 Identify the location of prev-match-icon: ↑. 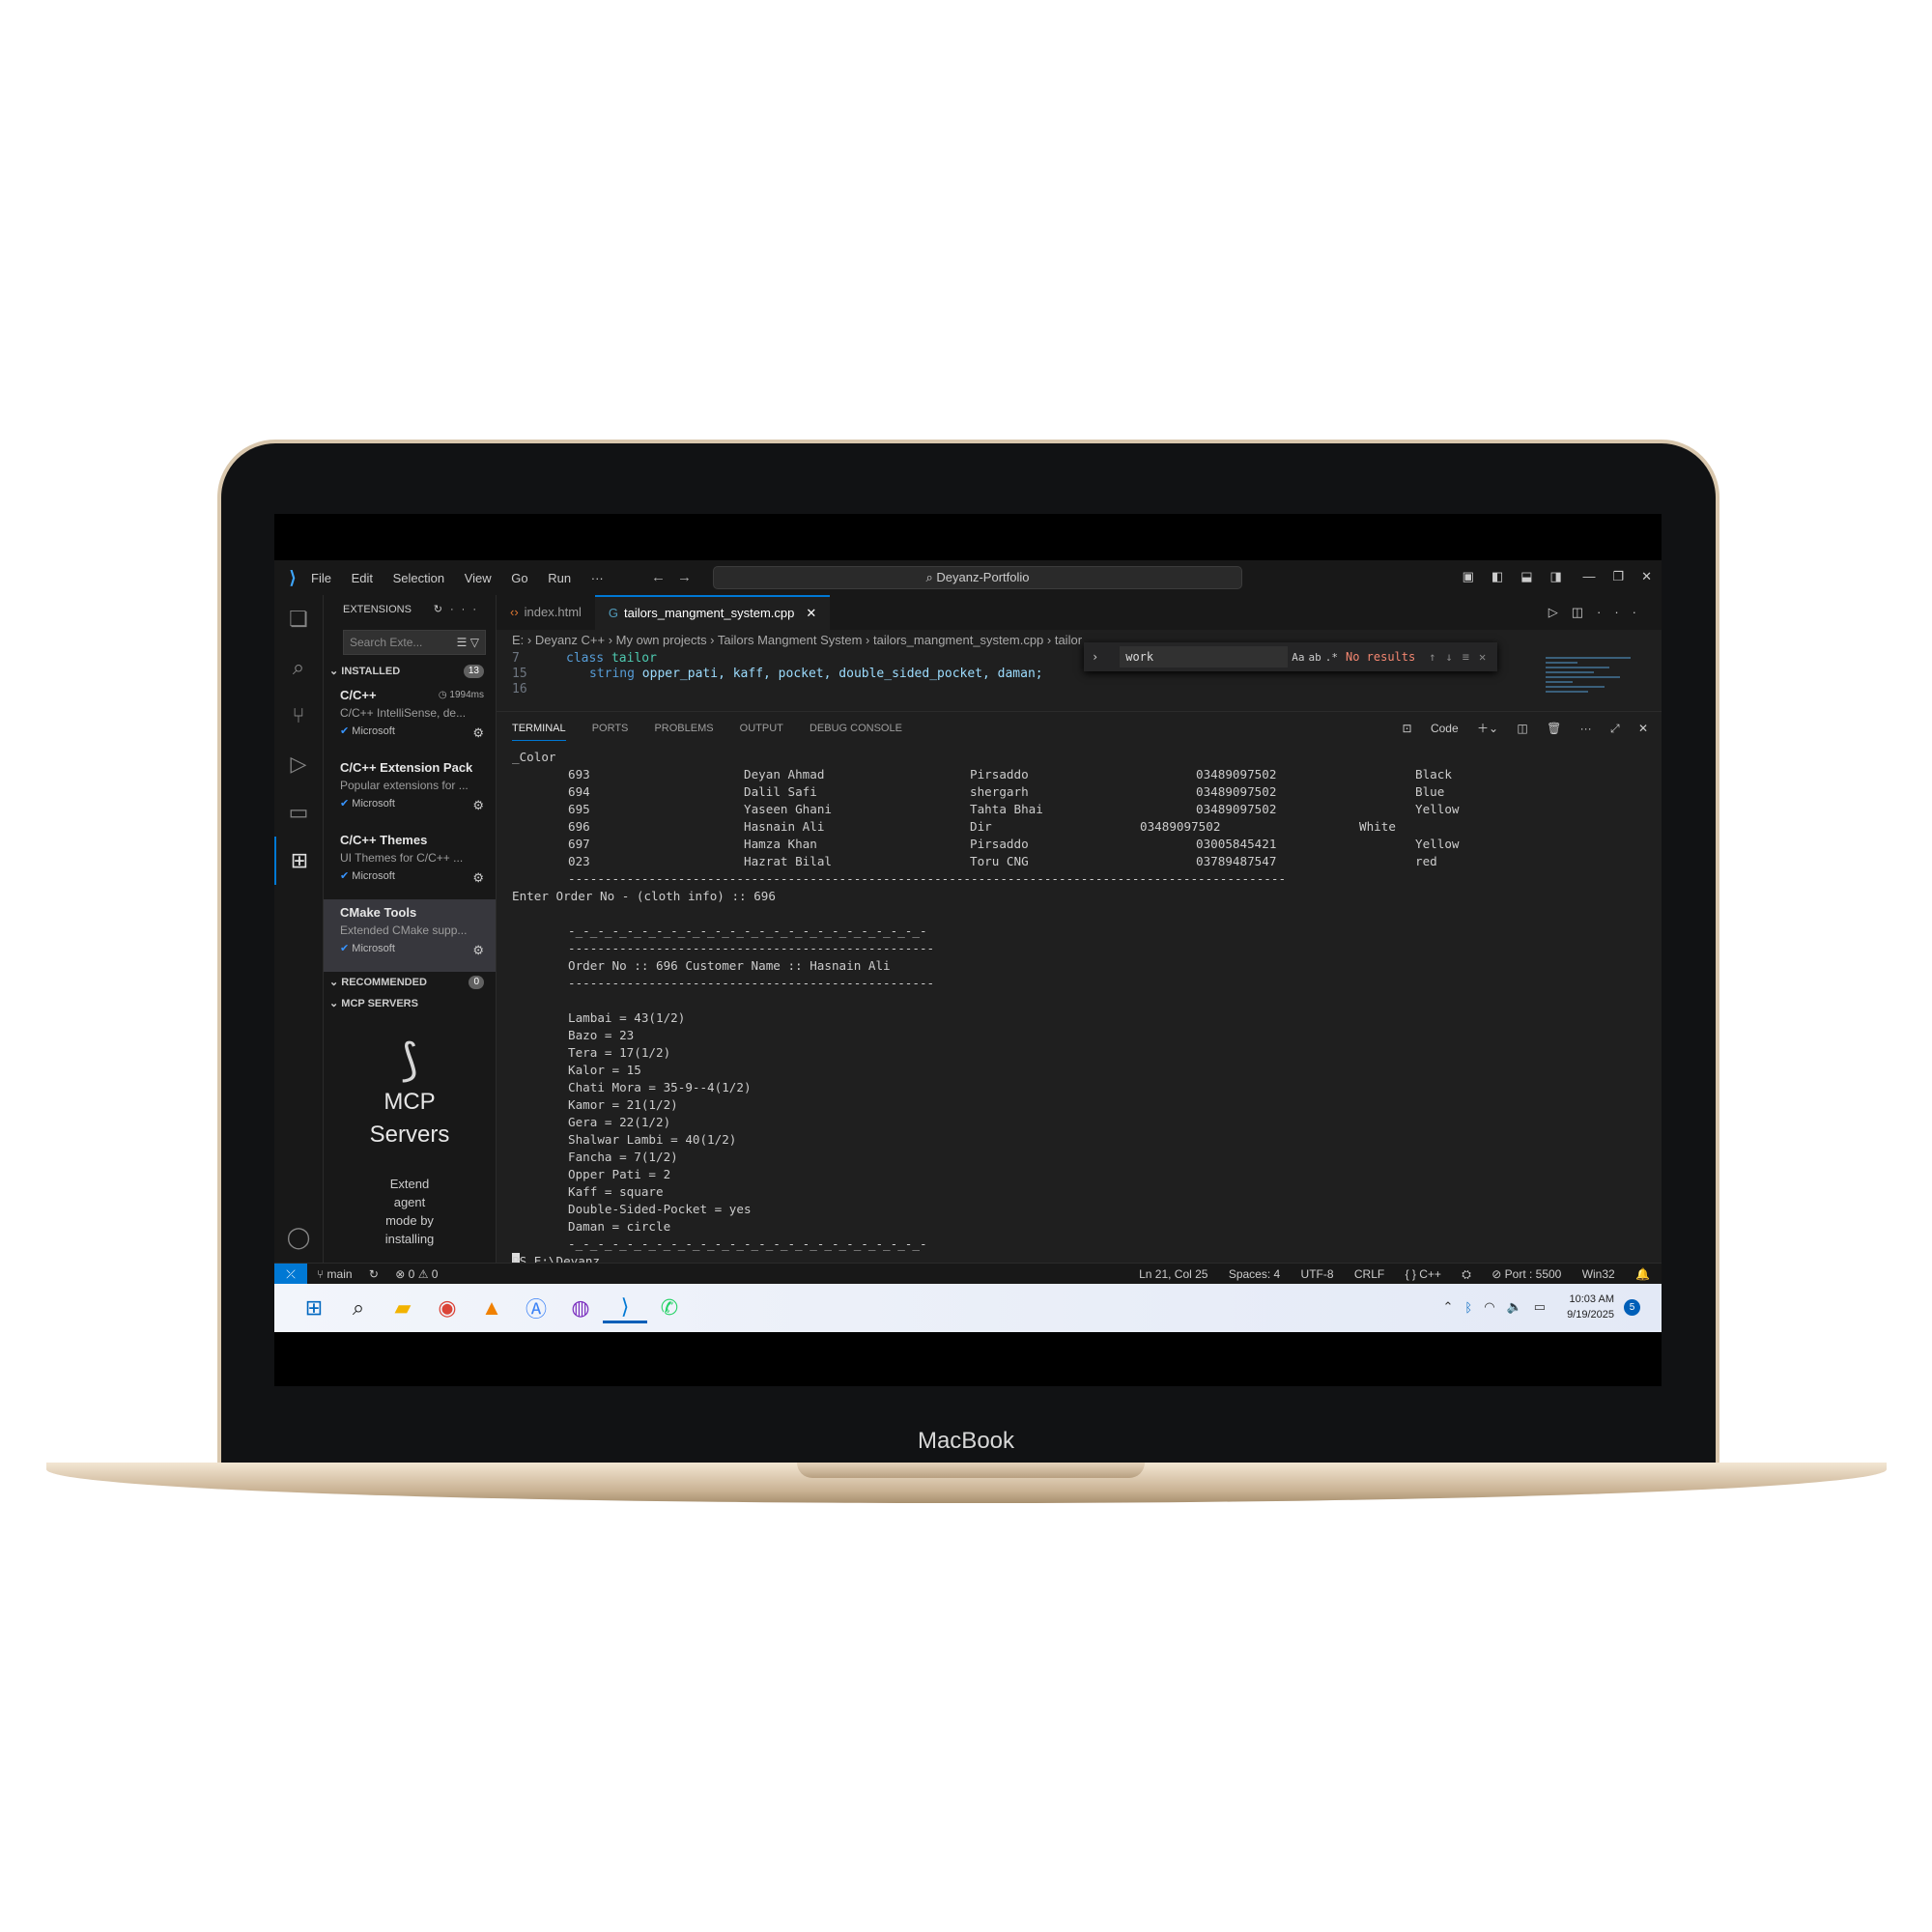
(1437, 657).